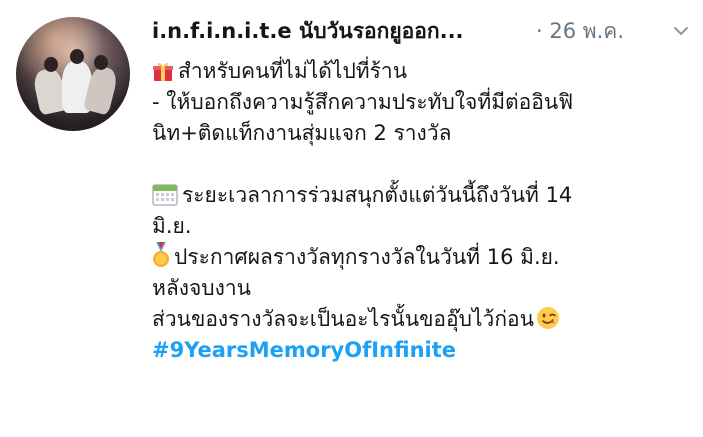  What do you see at coordinates (580, 31) in the screenshot?
I see `tweet-date: · 26 พ.ค.` at bounding box center [580, 31].